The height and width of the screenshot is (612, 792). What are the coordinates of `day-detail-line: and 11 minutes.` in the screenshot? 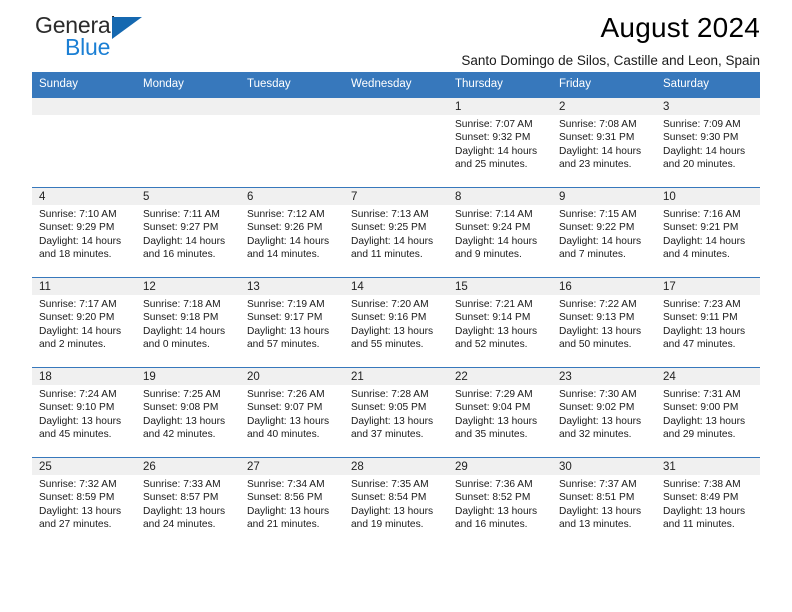 It's located at (699, 525).